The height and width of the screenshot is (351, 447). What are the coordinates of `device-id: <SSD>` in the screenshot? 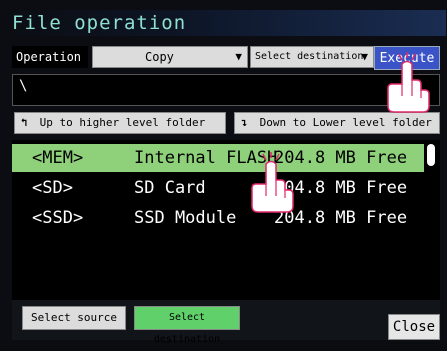 It's located at (58, 218).